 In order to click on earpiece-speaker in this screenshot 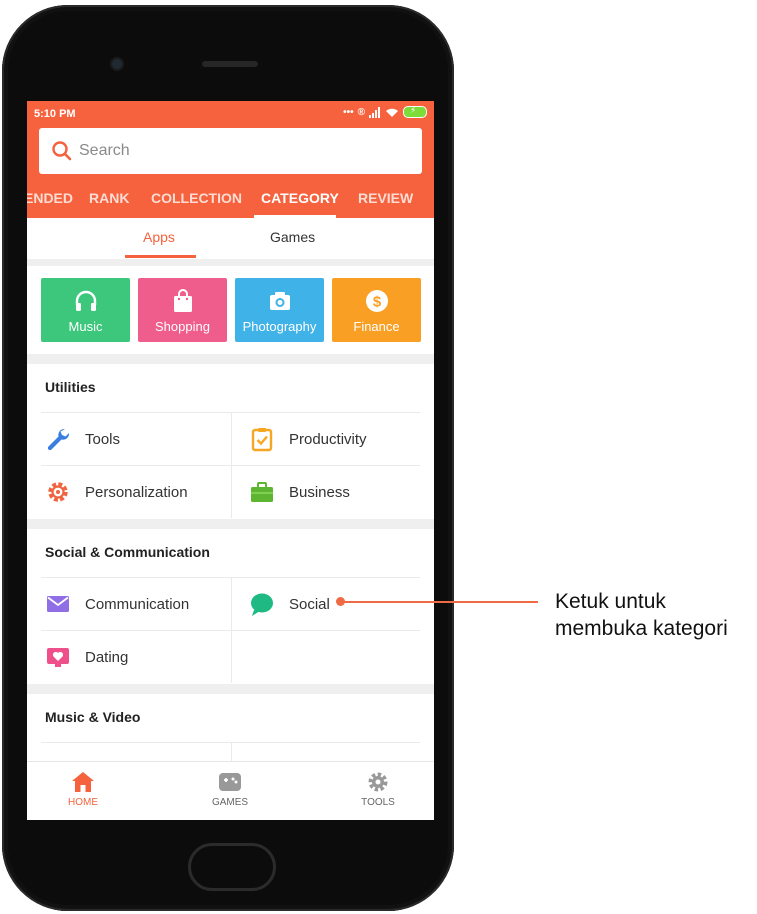, I will do `click(230, 64)`.